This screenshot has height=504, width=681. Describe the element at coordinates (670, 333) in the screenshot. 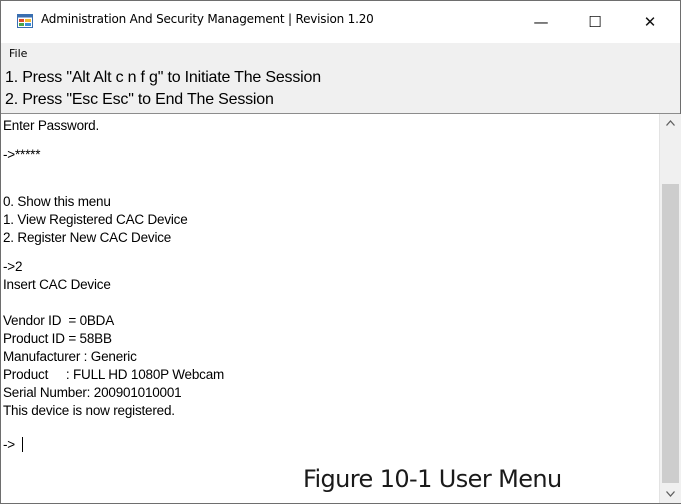

I see `scroll-thumb` at that location.